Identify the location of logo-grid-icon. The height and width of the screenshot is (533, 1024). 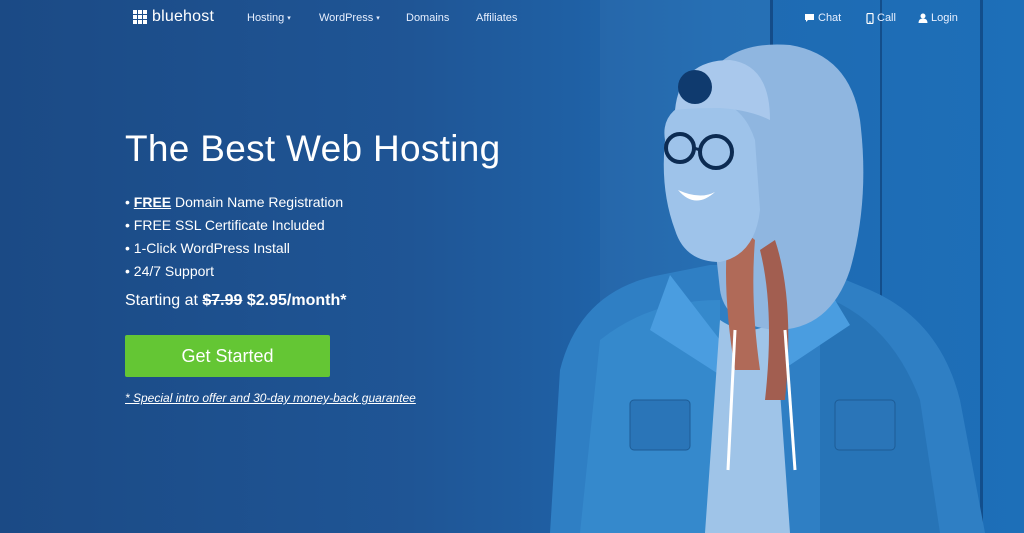
(140, 17).